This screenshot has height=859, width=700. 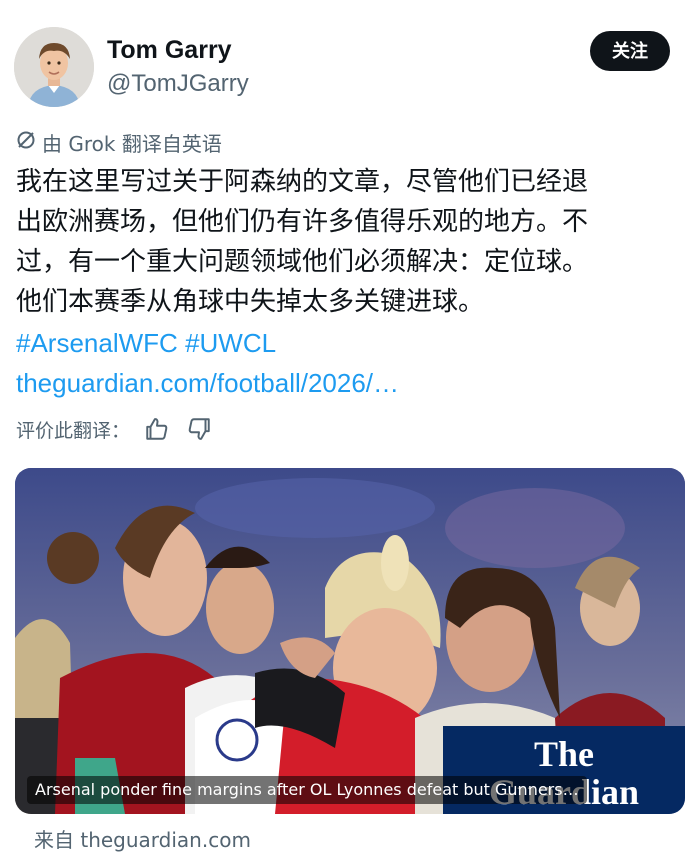 I want to click on tweet-text-line: 过，有一个重大问题领域他们必须解决：定位球。, so click(x=302, y=262).